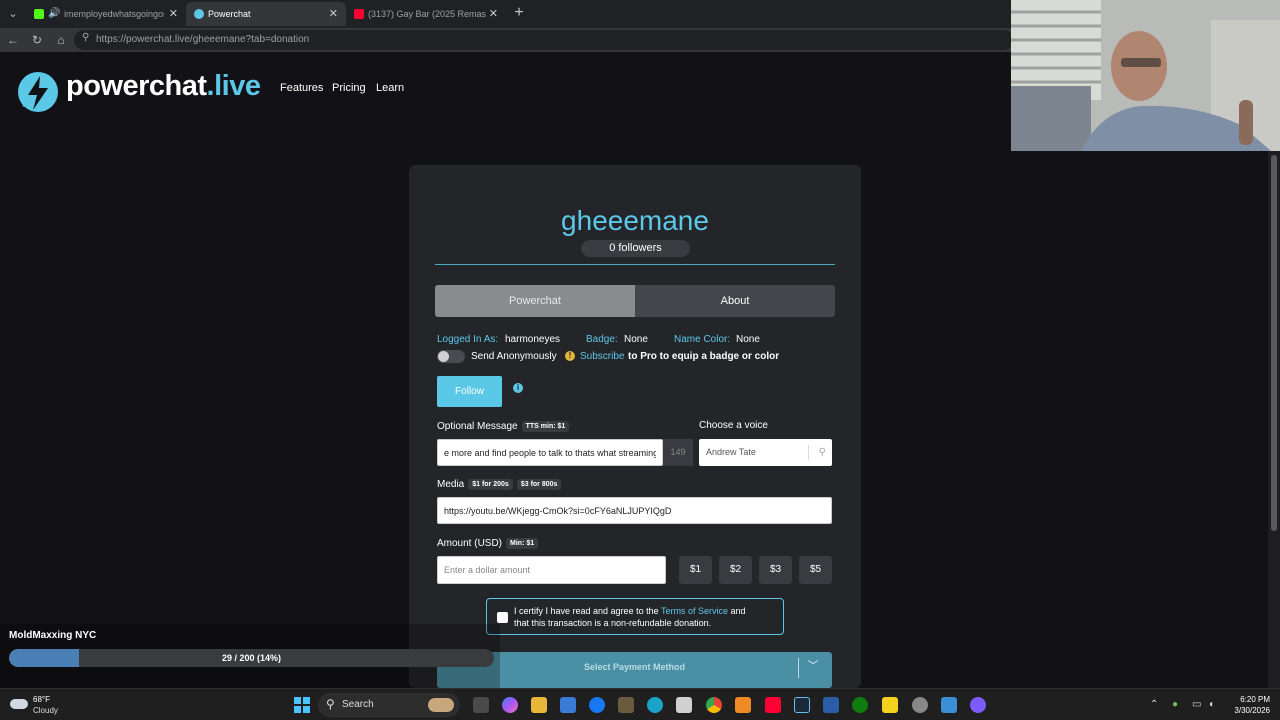 This screenshot has width=1280, height=720. I want to click on copilot-icon, so click(510, 705).